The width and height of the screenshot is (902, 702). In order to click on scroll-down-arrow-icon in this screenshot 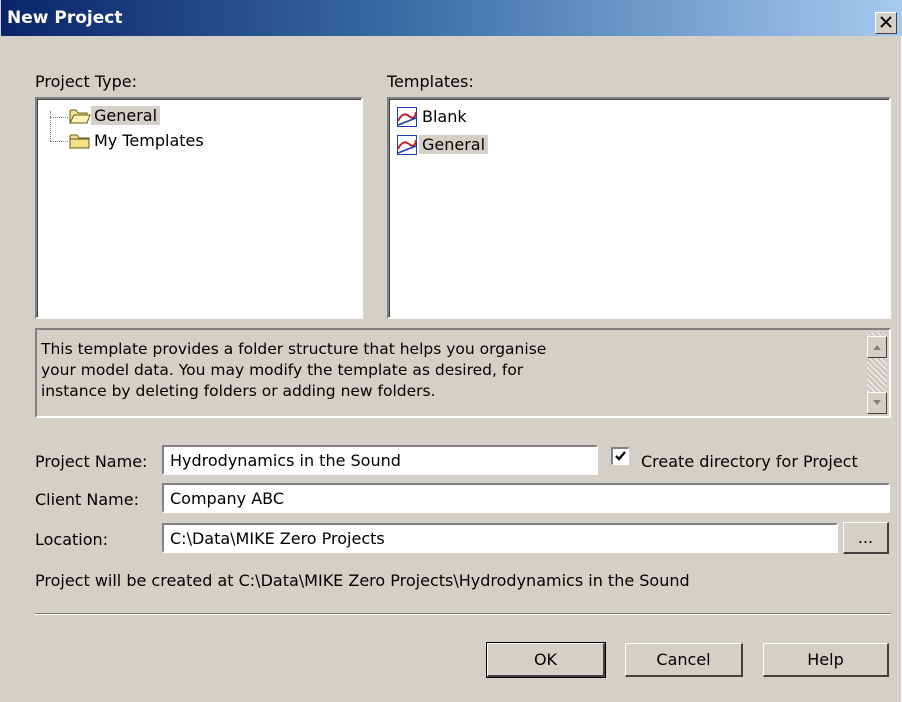, I will do `click(877, 402)`.